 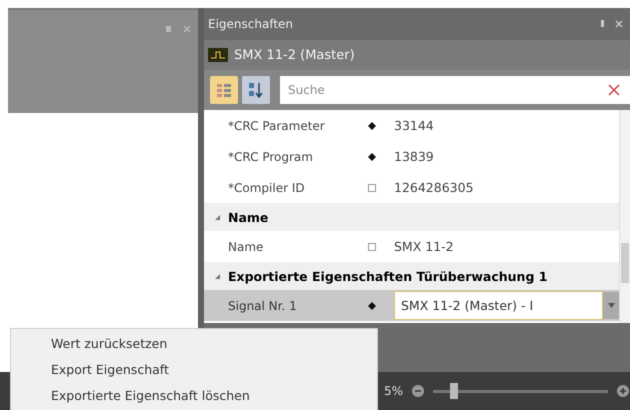 What do you see at coordinates (251, 24) in the screenshot?
I see `panel-title: Eigenschaften` at bounding box center [251, 24].